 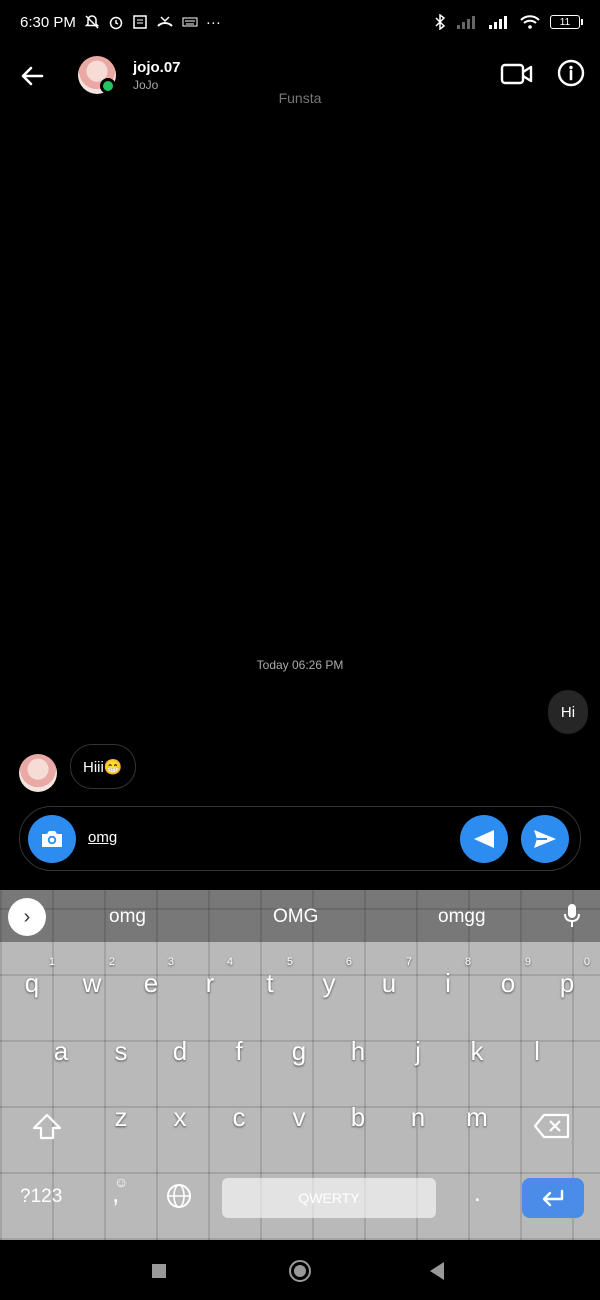 I want to click on chat-subtitle: Funsta, so click(x=300, y=98).